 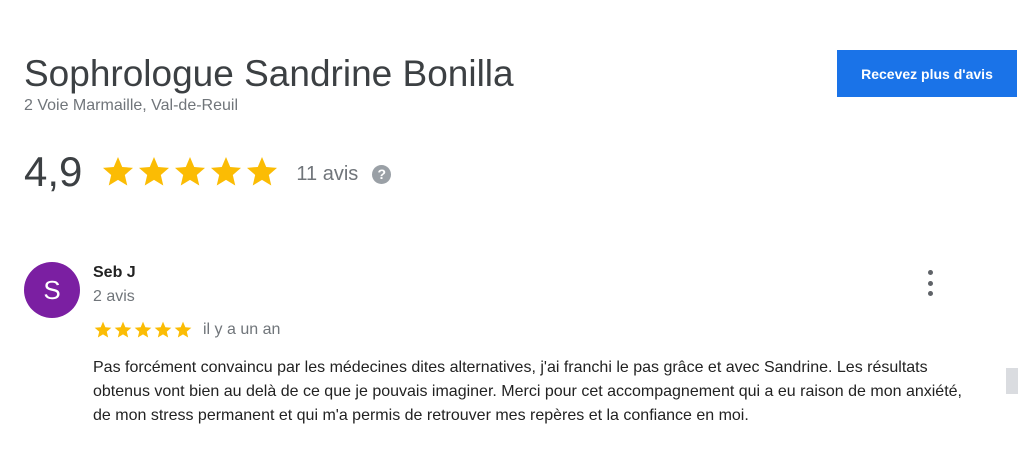 What do you see at coordinates (114, 273) in the screenshot?
I see `reviewer-name: Seb J` at bounding box center [114, 273].